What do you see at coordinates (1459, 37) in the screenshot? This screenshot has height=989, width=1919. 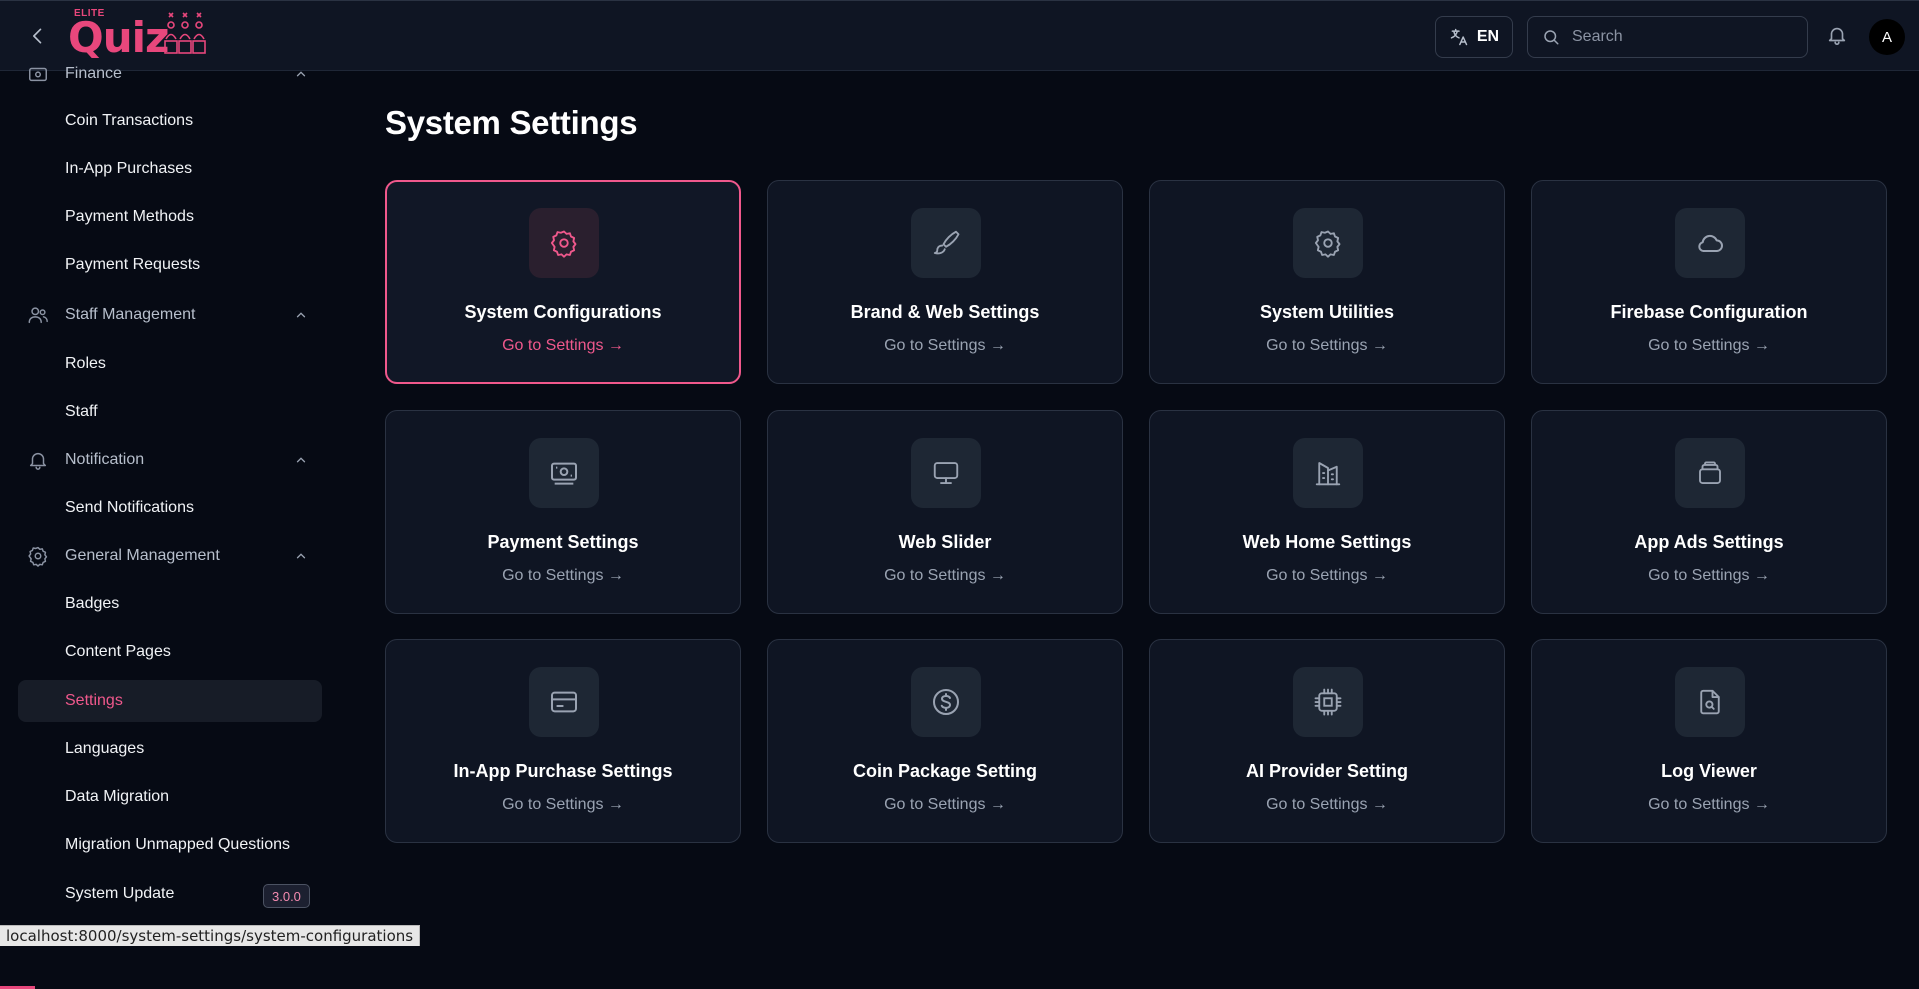 I see `translate-icon` at bounding box center [1459, 37].